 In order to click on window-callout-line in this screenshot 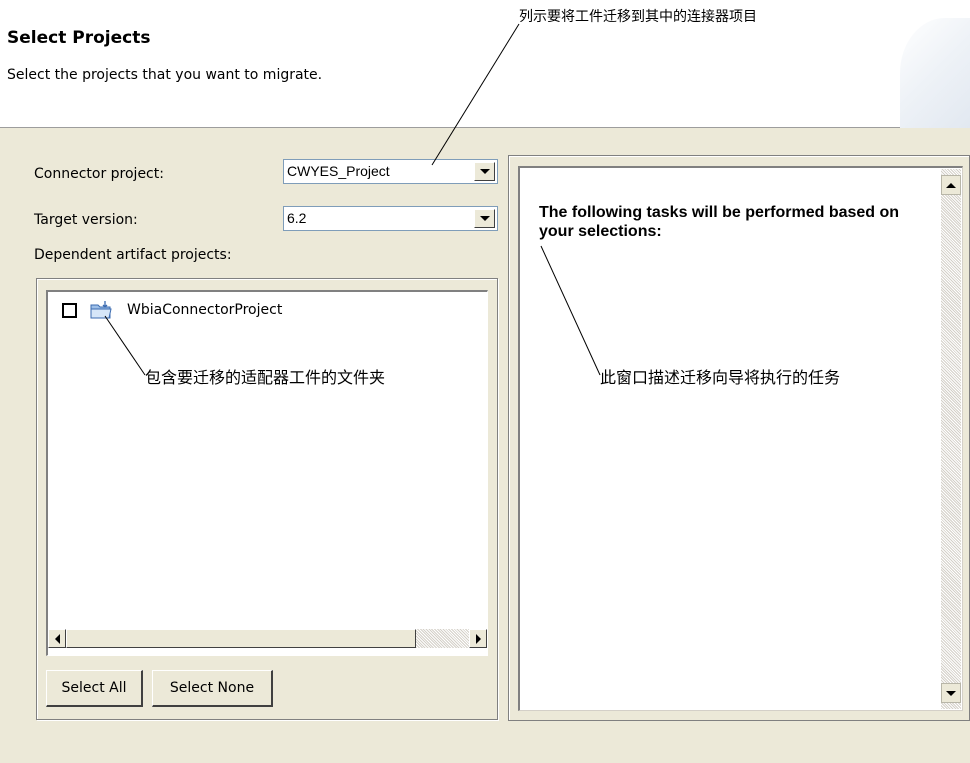, I will do `click(570, 310)`.